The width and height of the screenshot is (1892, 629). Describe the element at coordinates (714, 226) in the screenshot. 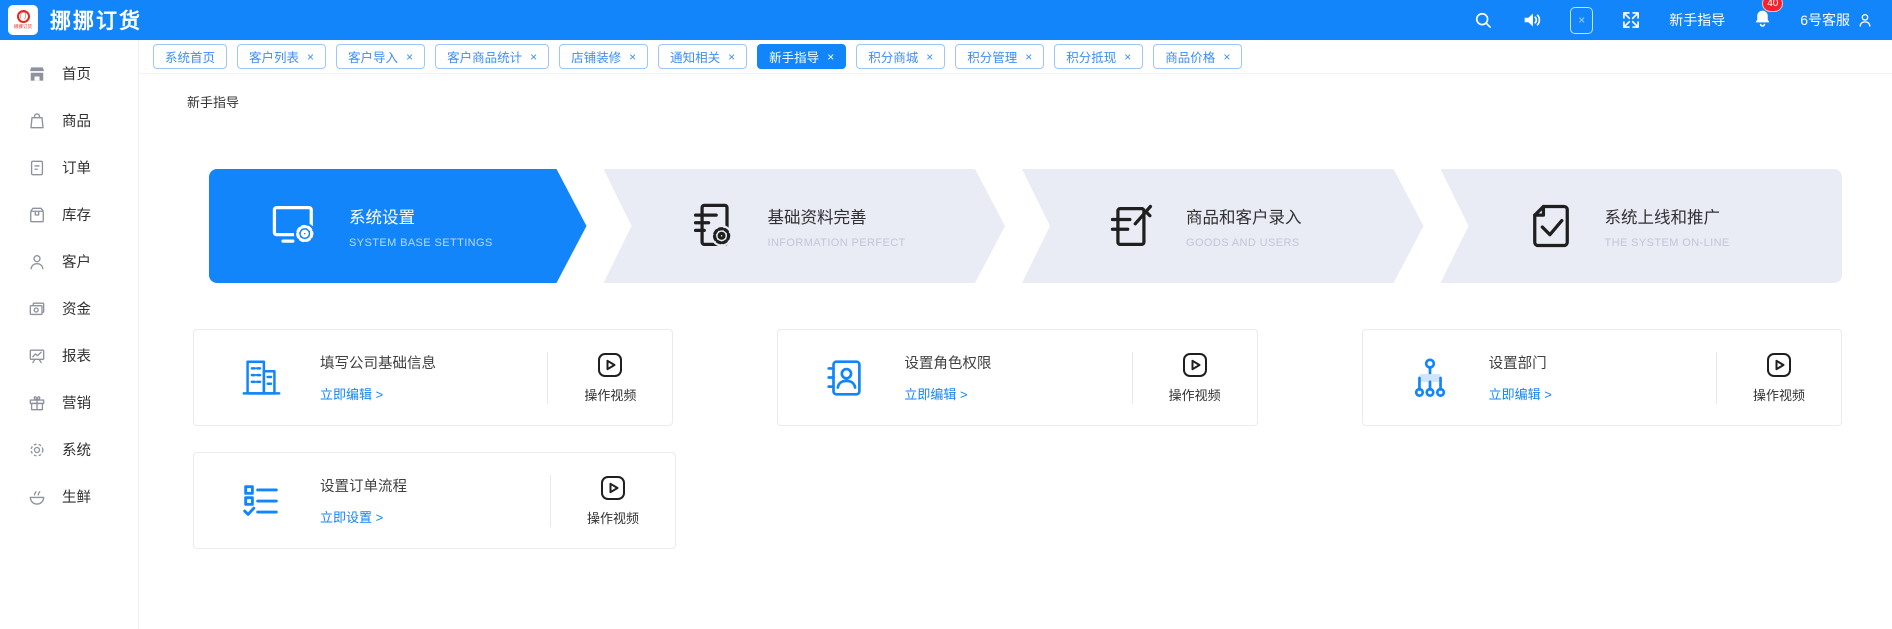

I see `document-gear-icon` at that location.